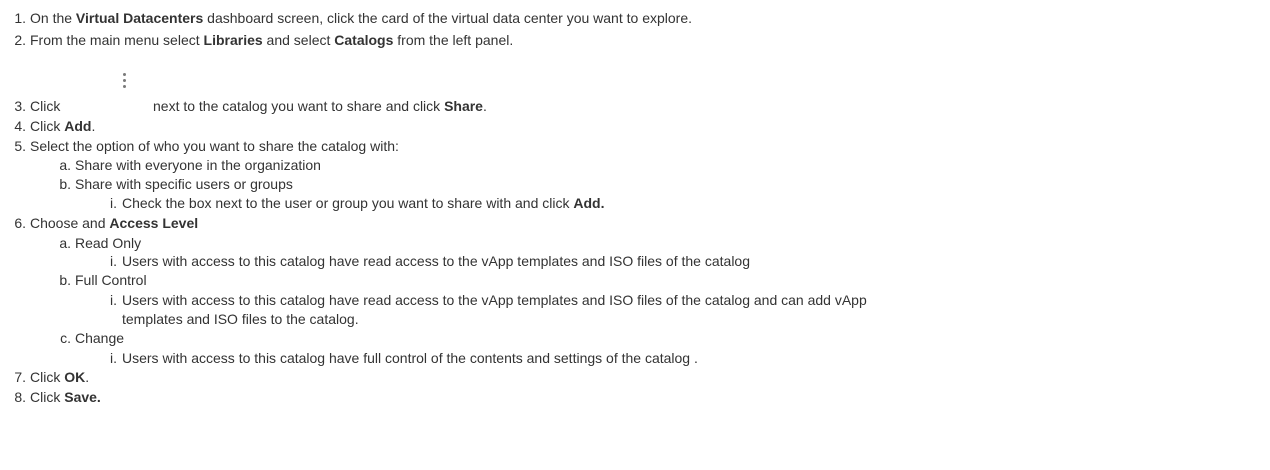 This screenshot has width=1270, height=470. I want to click on step-number: 4., so click(20, 126).